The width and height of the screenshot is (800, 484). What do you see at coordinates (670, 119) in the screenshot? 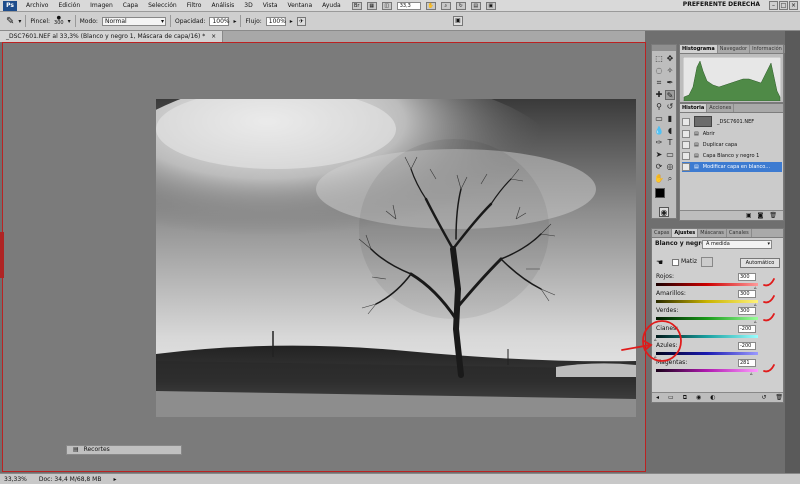
I see `gradient-icon: ▮` at bounding box center [670, 119].